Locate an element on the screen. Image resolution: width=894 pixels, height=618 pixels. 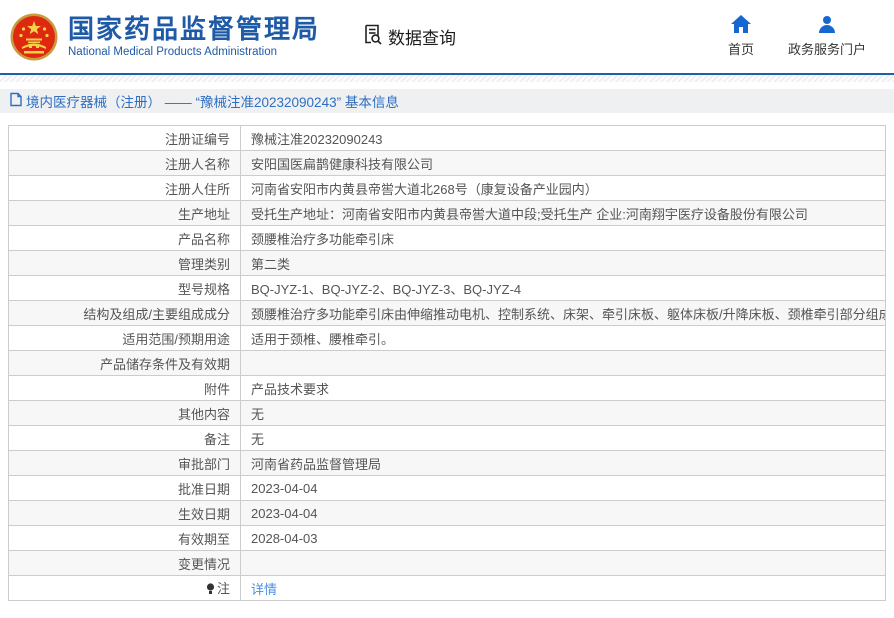
top-nav: 首页 政务服务门户 is located at coordinates (797, 36).